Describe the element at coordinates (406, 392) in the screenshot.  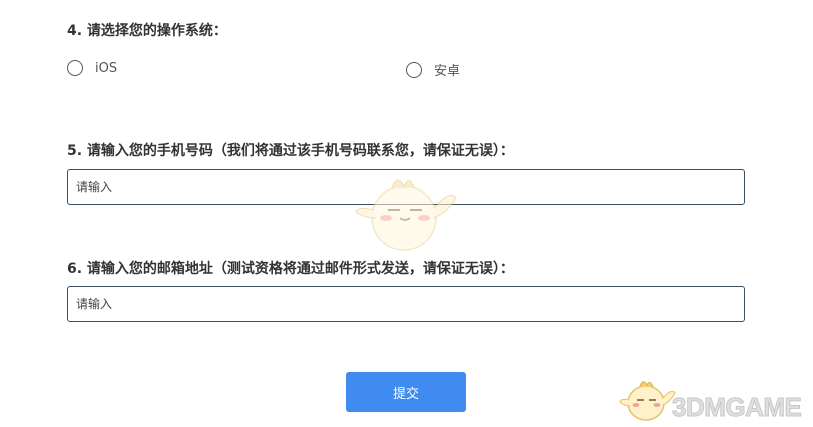
I see `submit-button: 提交` at that location.